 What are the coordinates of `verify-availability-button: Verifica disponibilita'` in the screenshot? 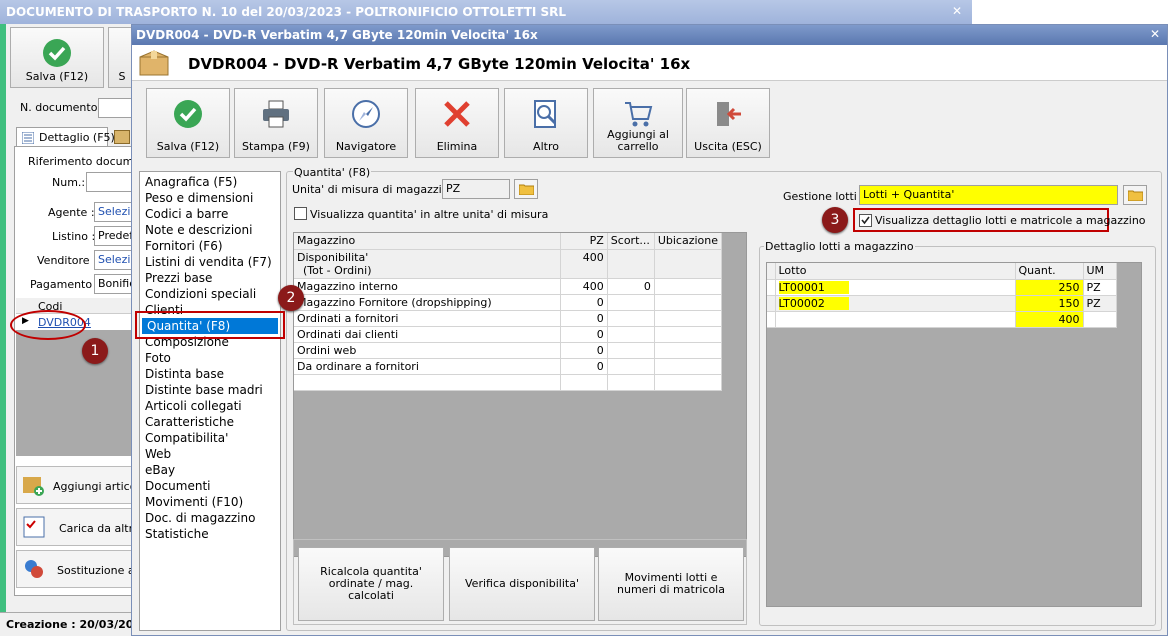 It's located at (522, 584).